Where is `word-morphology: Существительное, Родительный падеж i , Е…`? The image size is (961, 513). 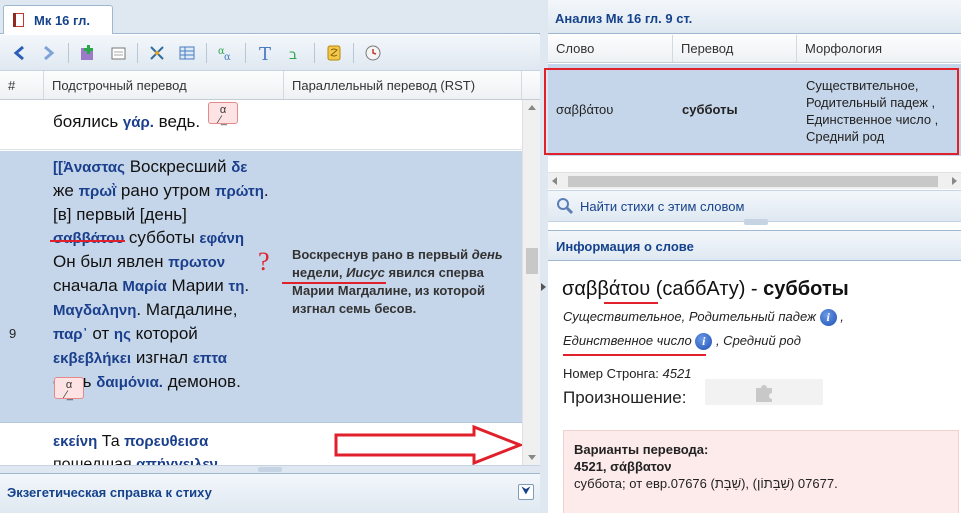 word-morphology: Существительное, Родительный падеж i , Е… is located at coordinates (703, 330).